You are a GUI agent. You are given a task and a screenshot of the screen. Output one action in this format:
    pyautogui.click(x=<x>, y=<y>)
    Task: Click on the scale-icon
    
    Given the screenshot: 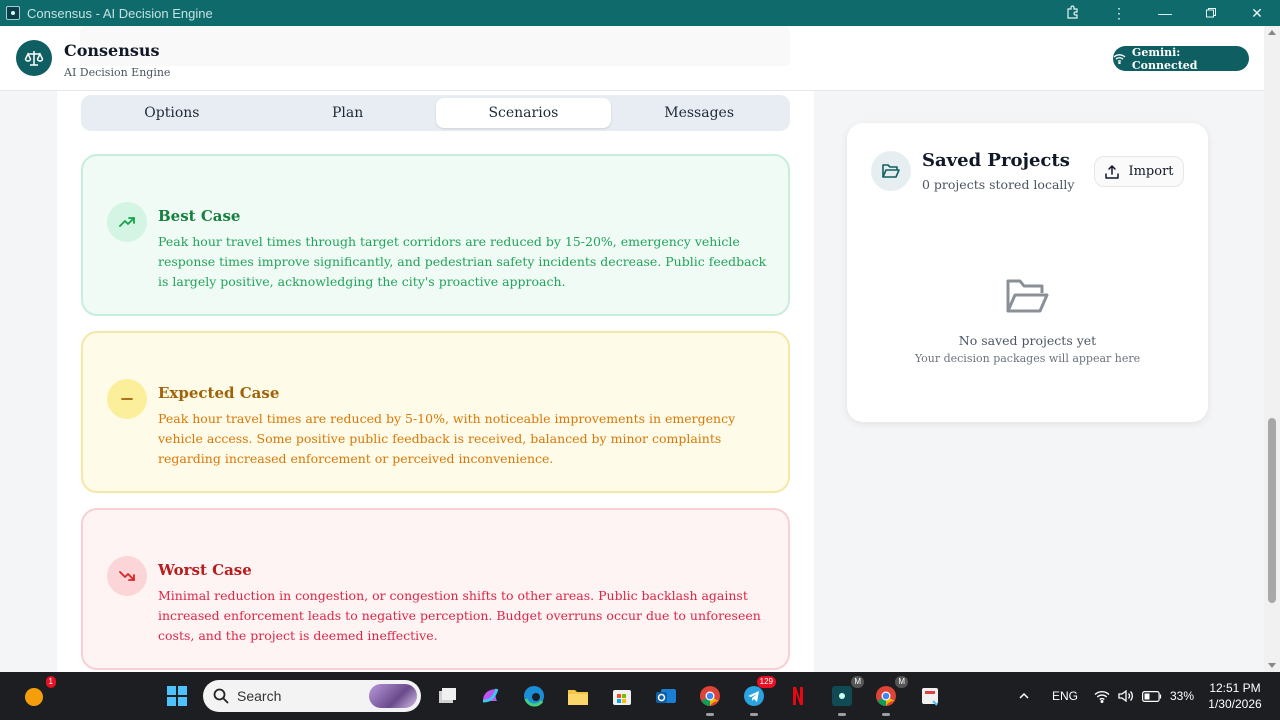 What is the action you would take?
    pyautogui.click(x=34, y=58)
    